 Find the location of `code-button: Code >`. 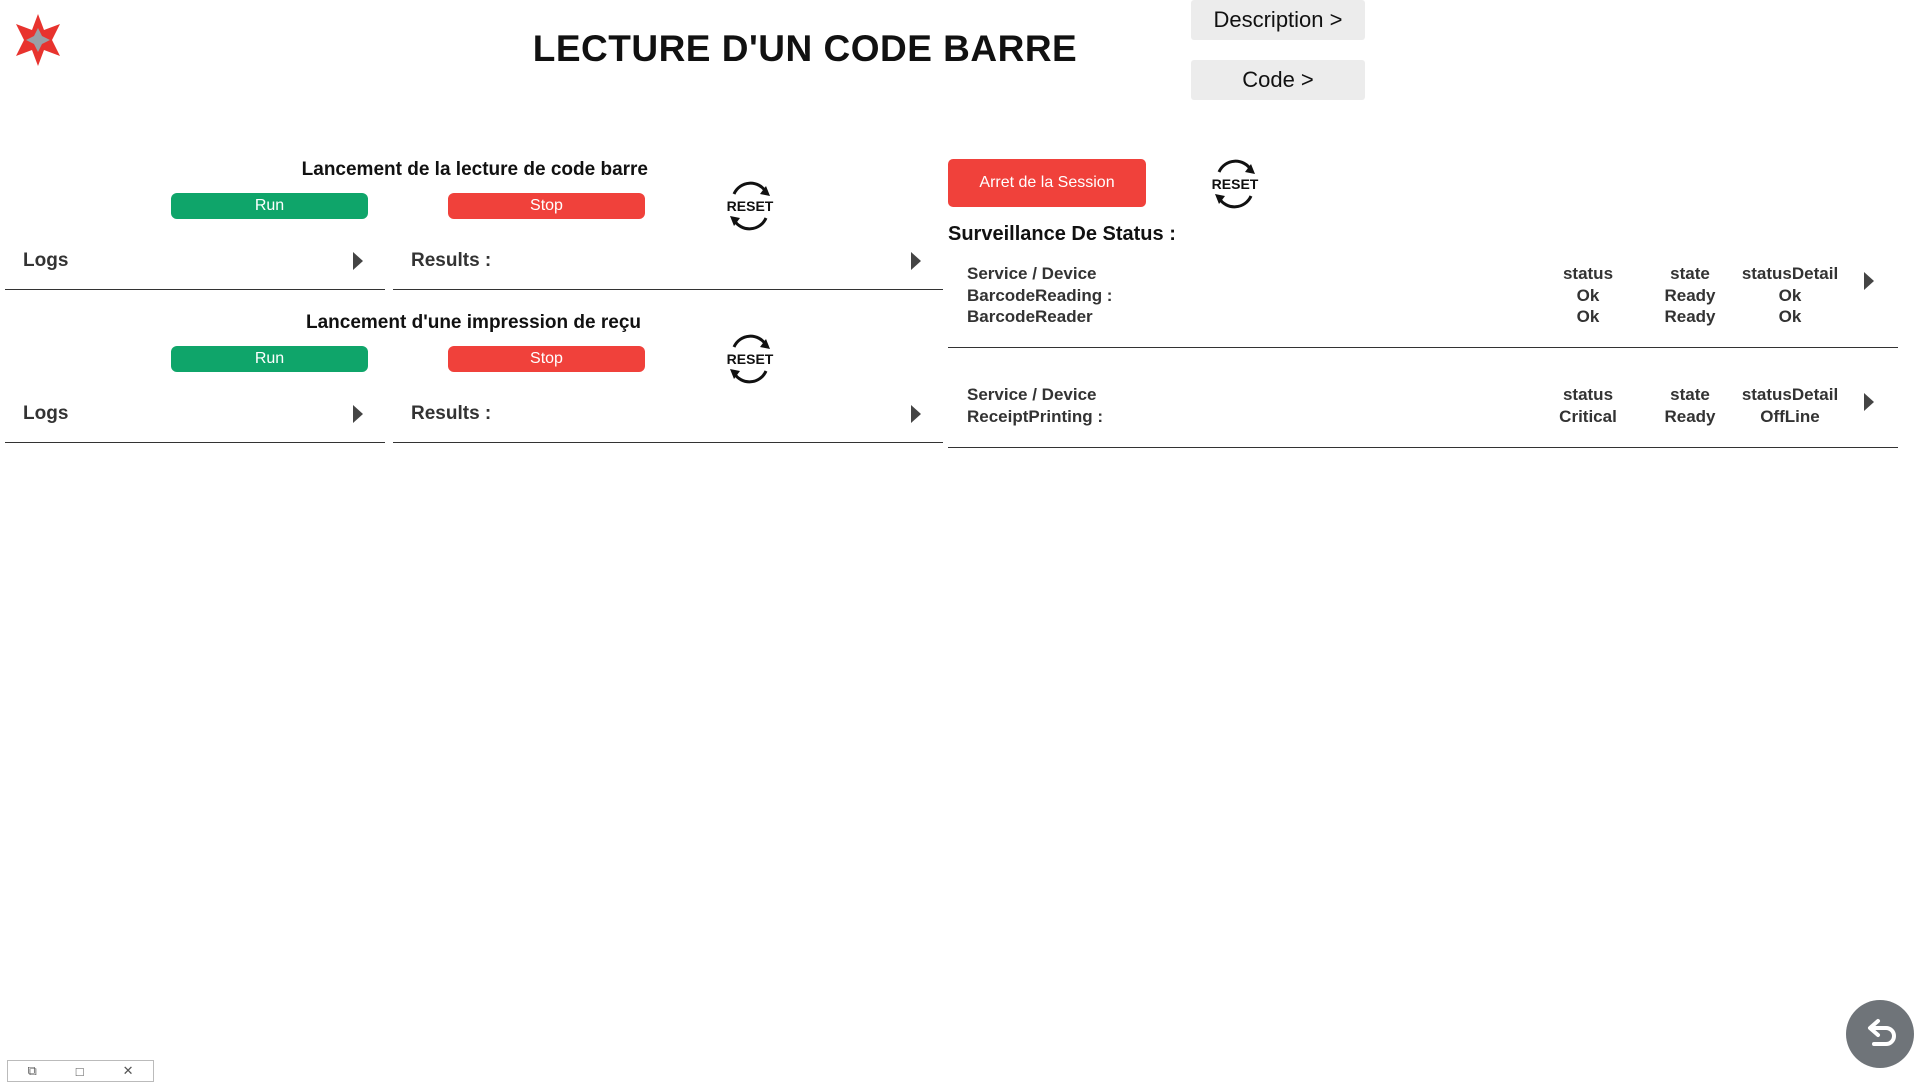

code-button: Code > is located at coordinates (1278, 80).